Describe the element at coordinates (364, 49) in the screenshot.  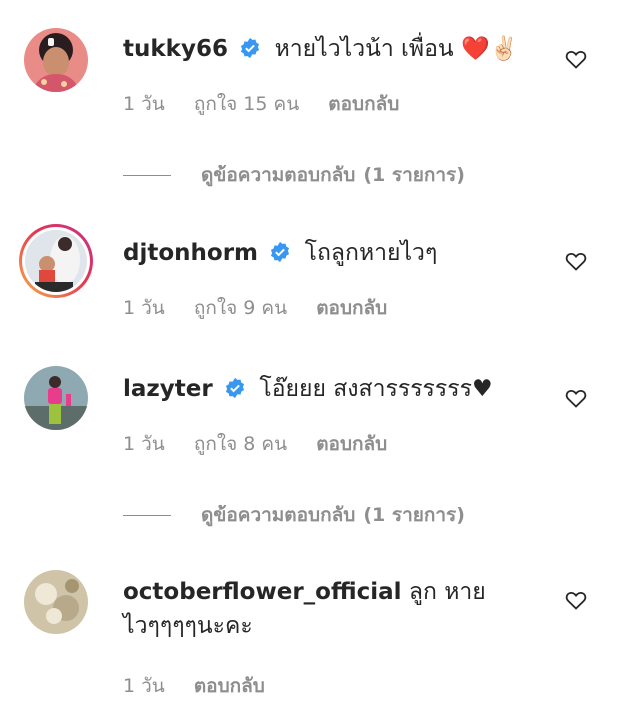
I see `comment-text: หายไวไวน้า เพื่อน` at that location.